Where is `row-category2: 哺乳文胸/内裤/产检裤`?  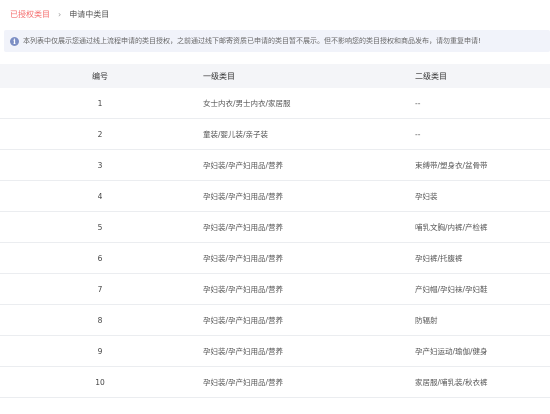
row-category2: 哺乳文胸/内裤/产检裤 is located at coordinates (451, 227).